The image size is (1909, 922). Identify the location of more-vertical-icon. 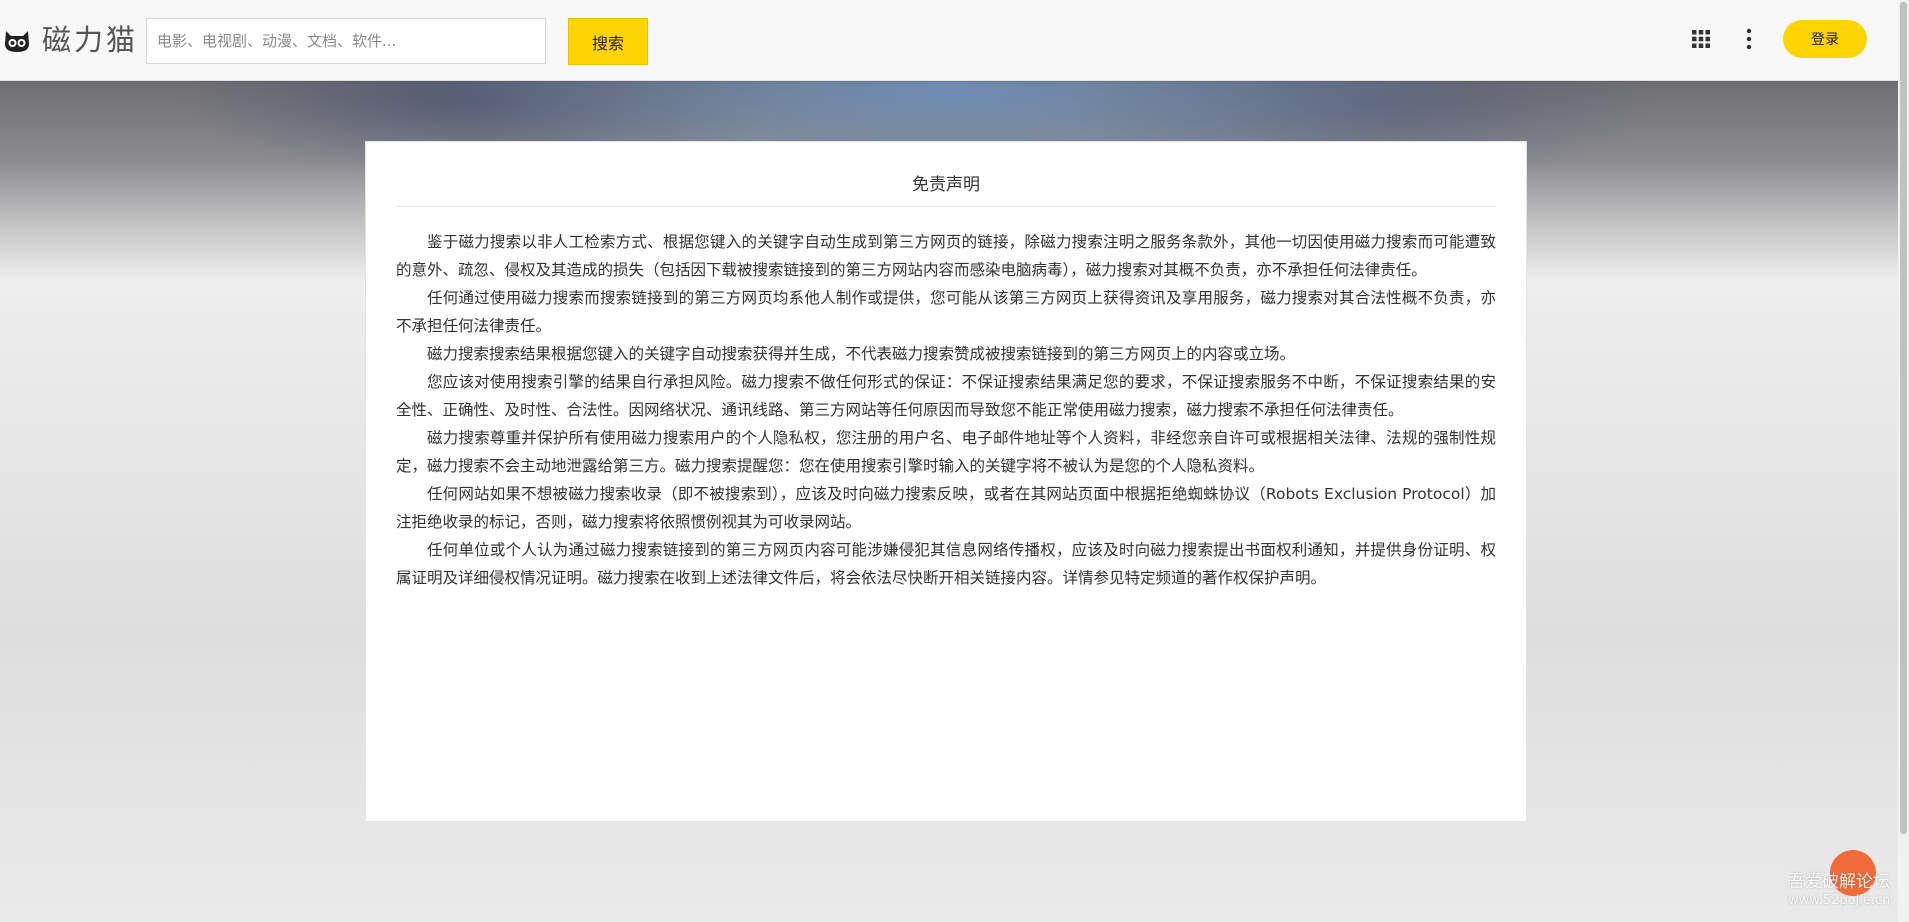
(1749, 39).